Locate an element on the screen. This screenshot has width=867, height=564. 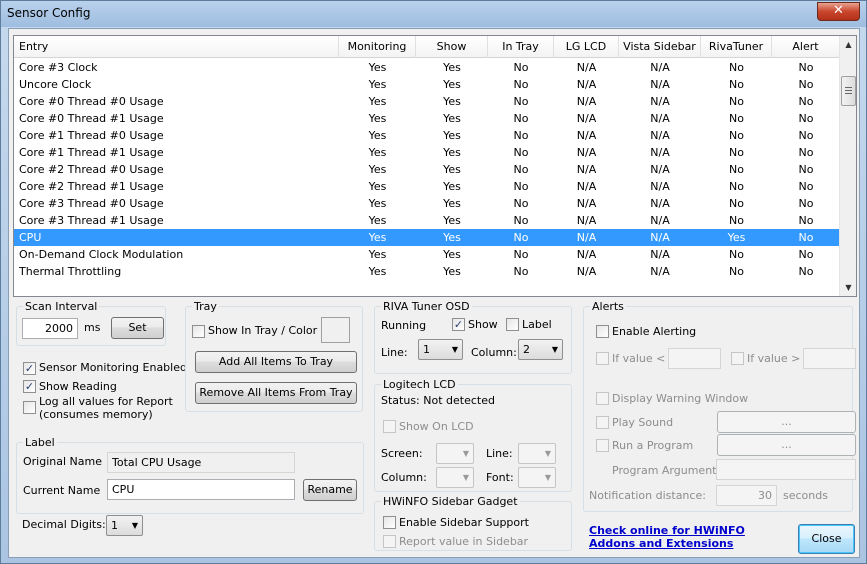
show-in-tray-label: Show In Tray / Color is located at coordinates (263, 330).